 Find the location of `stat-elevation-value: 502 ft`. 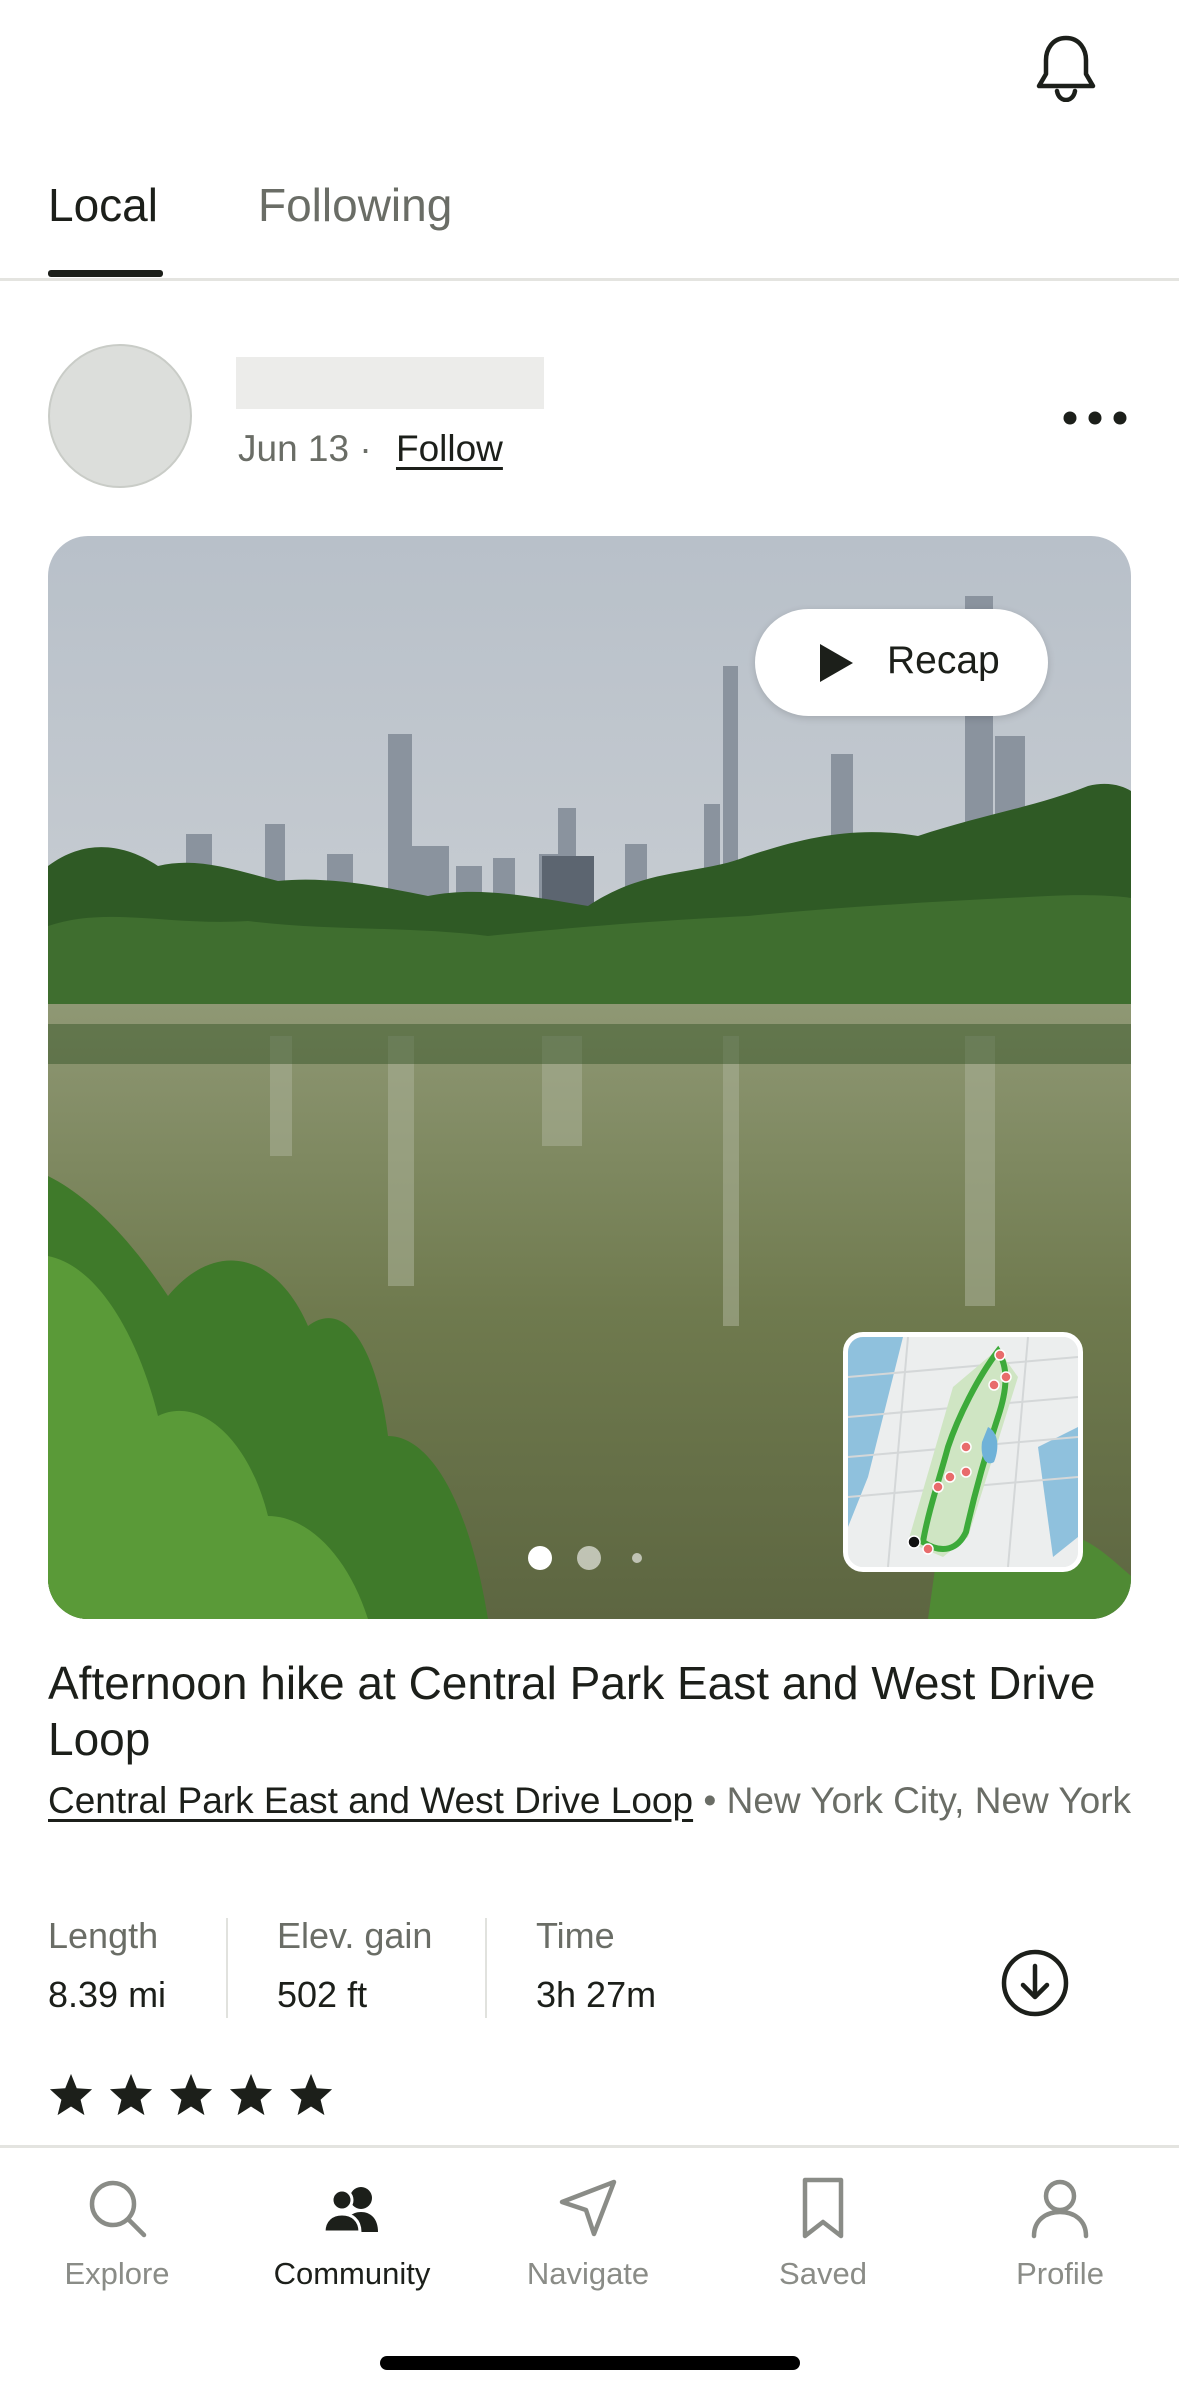

stat-elevation-value: 502 ft is located at coordinates (322, 1994).